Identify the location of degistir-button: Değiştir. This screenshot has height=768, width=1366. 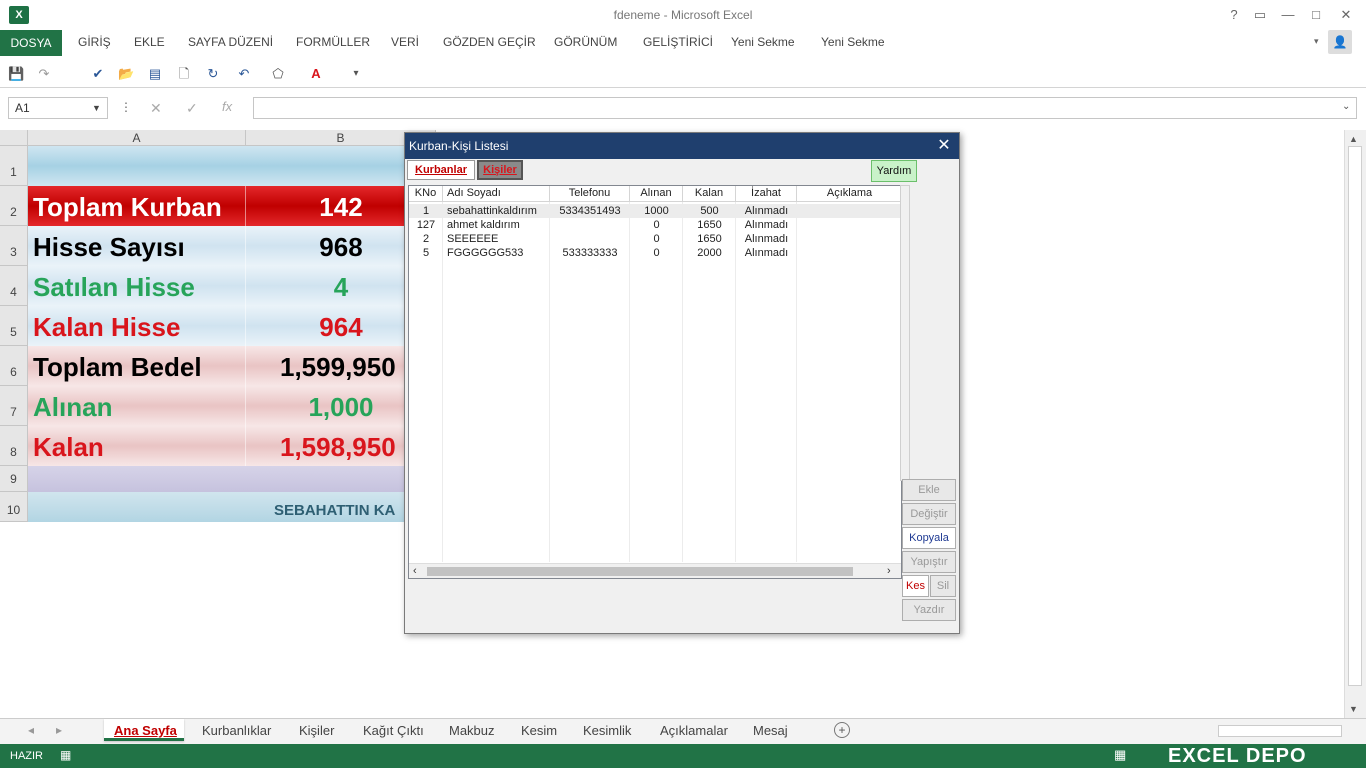
(929, 514).